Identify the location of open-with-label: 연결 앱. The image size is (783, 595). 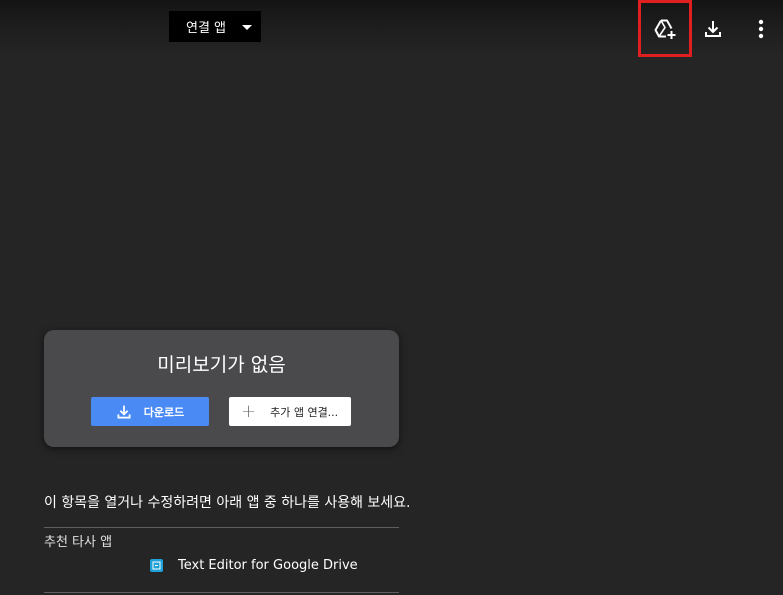
(206, 28).